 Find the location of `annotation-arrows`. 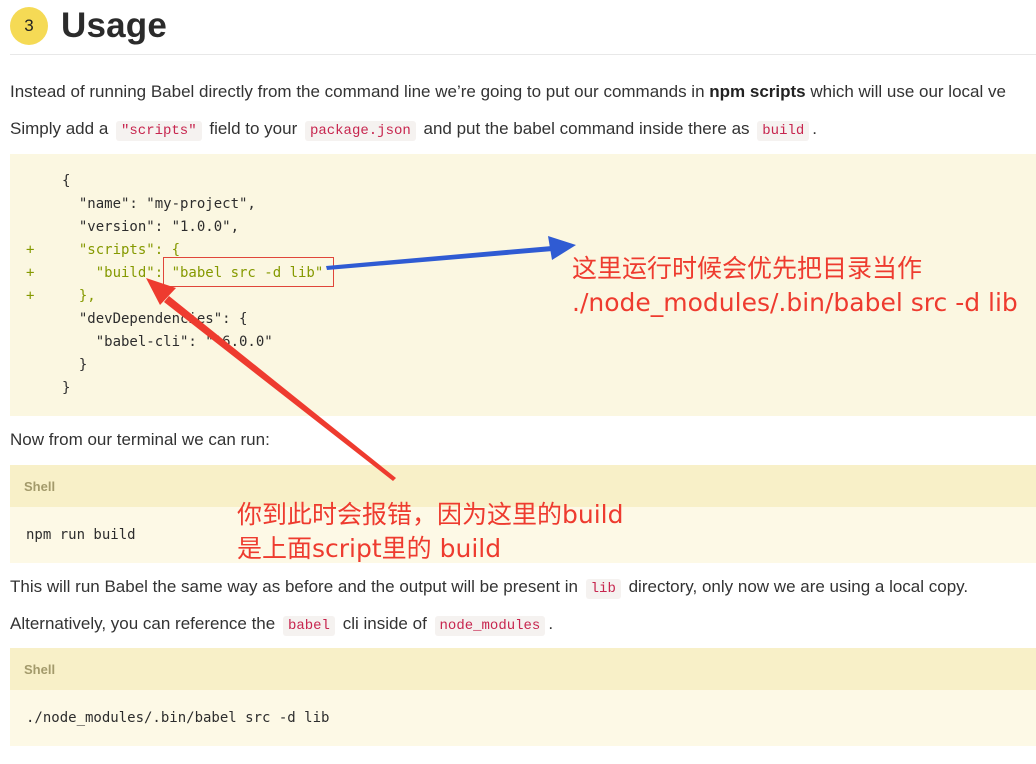

annotation-arrows is located at coordinates (361, 358).